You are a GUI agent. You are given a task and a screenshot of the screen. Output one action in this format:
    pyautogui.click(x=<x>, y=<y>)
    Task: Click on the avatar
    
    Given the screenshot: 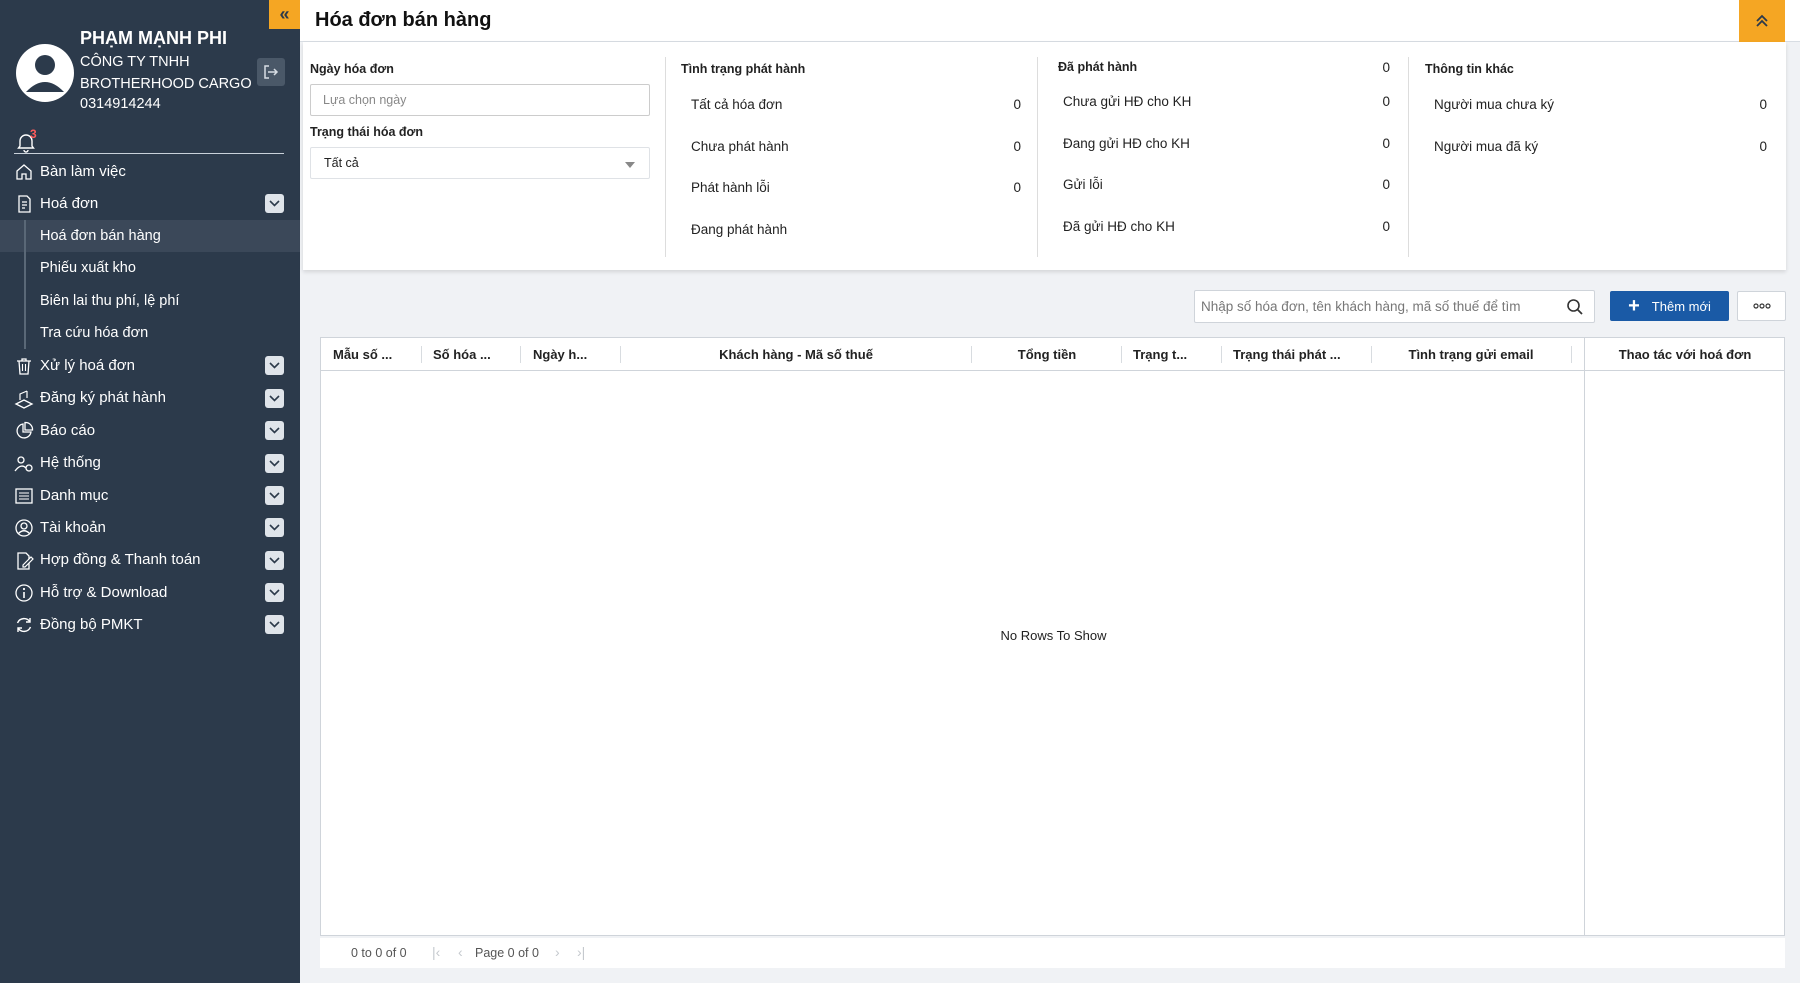 What is the action you would take?
    pyautogui.click(x=45, y=73)
    